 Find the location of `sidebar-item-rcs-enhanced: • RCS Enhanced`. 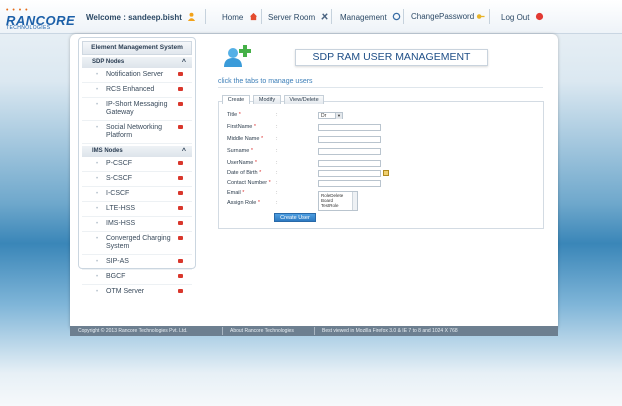

sidebar-item-rcs-enhanced: • RCS Enhanced is located at coordinates (137, 90).